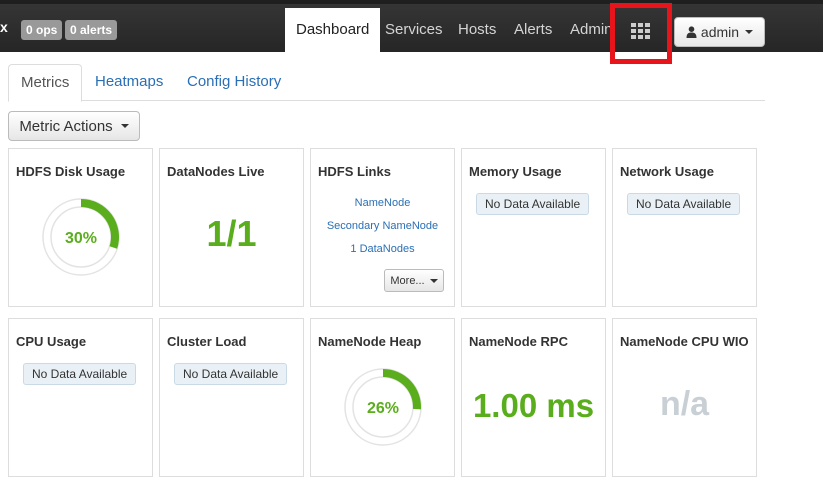 Image resolution: width=823 pixels, height=478 pixels. I want to click on widget-namenode-heap: NameNode Heap 26%, so click(382, 397).